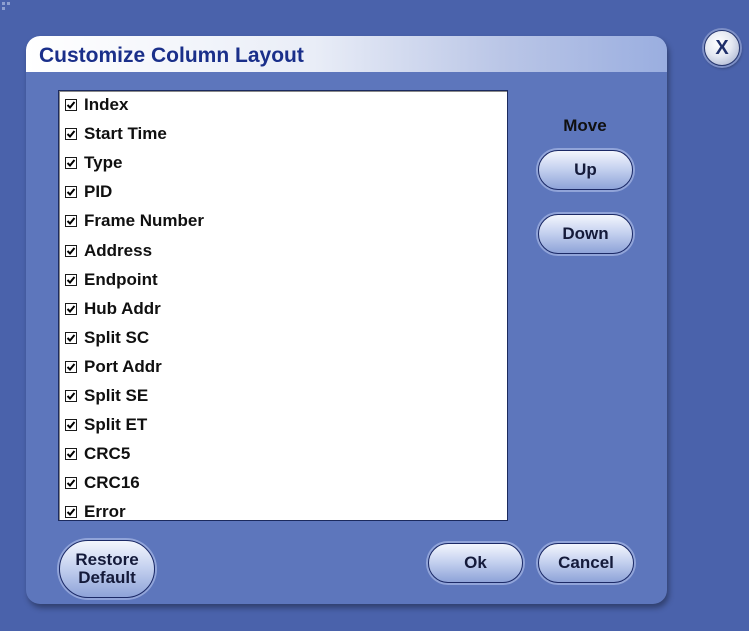  What do you see at coordinates (116, 395) in the screenshot?
I see `column-label: Split SE` at bounding box center [116, 395].